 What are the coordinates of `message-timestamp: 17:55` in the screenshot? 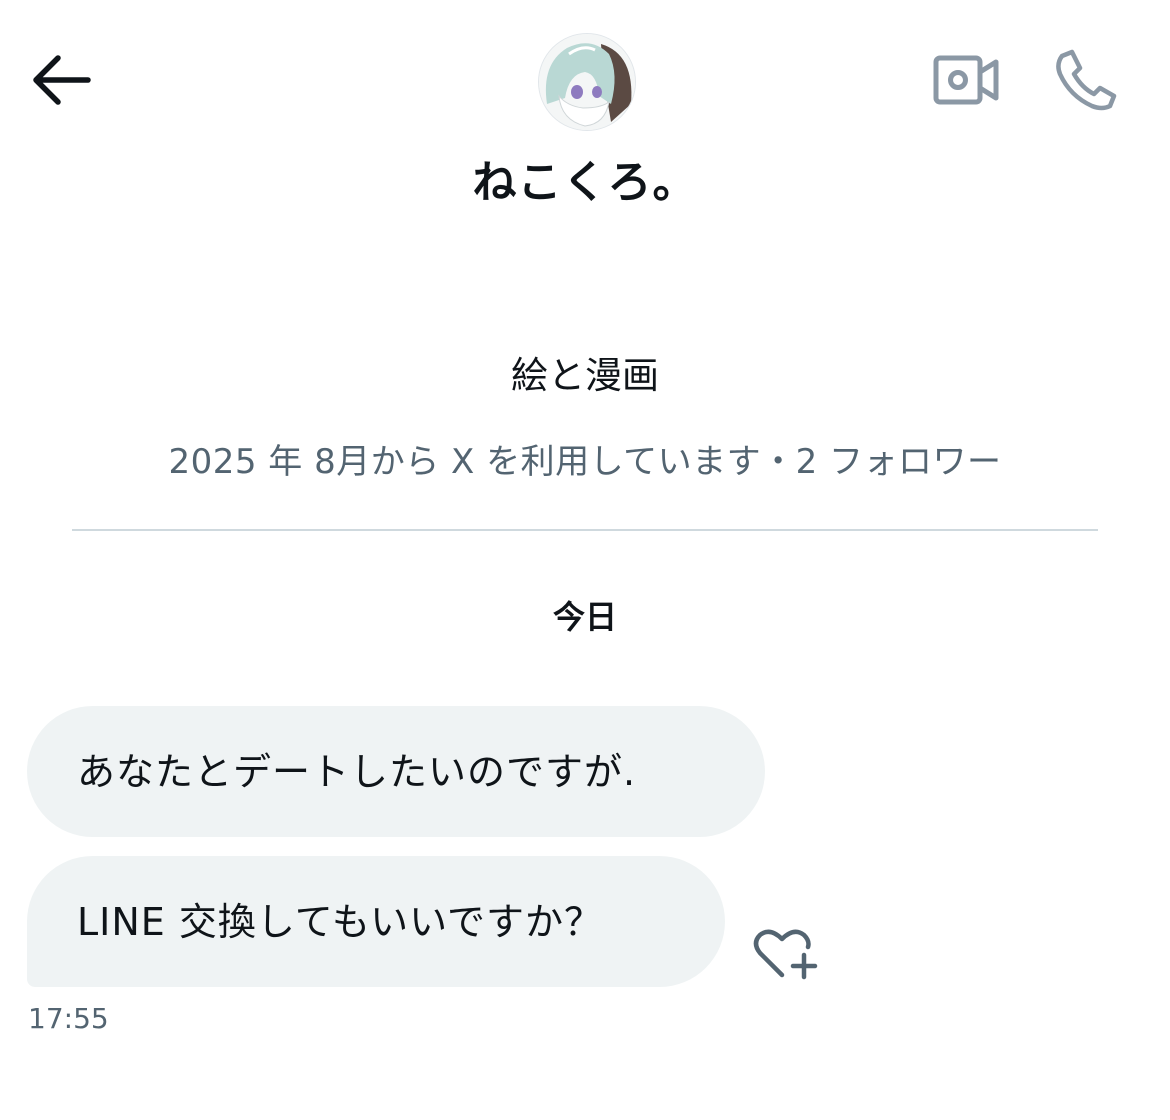 It's located at (68, 1018).